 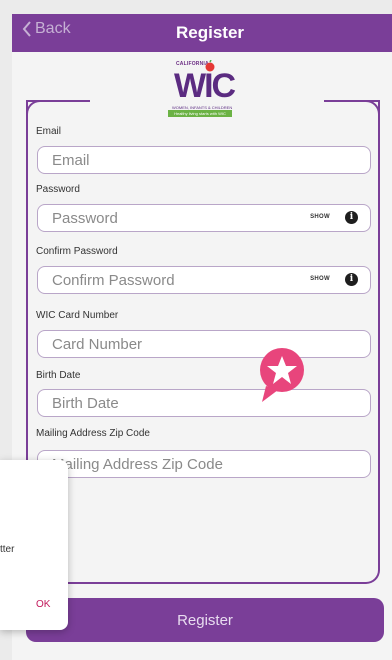 What do you see at coordinates (58, 189) in the screenshot?
I see `password-label: Password` at bounding box center [58, 189].